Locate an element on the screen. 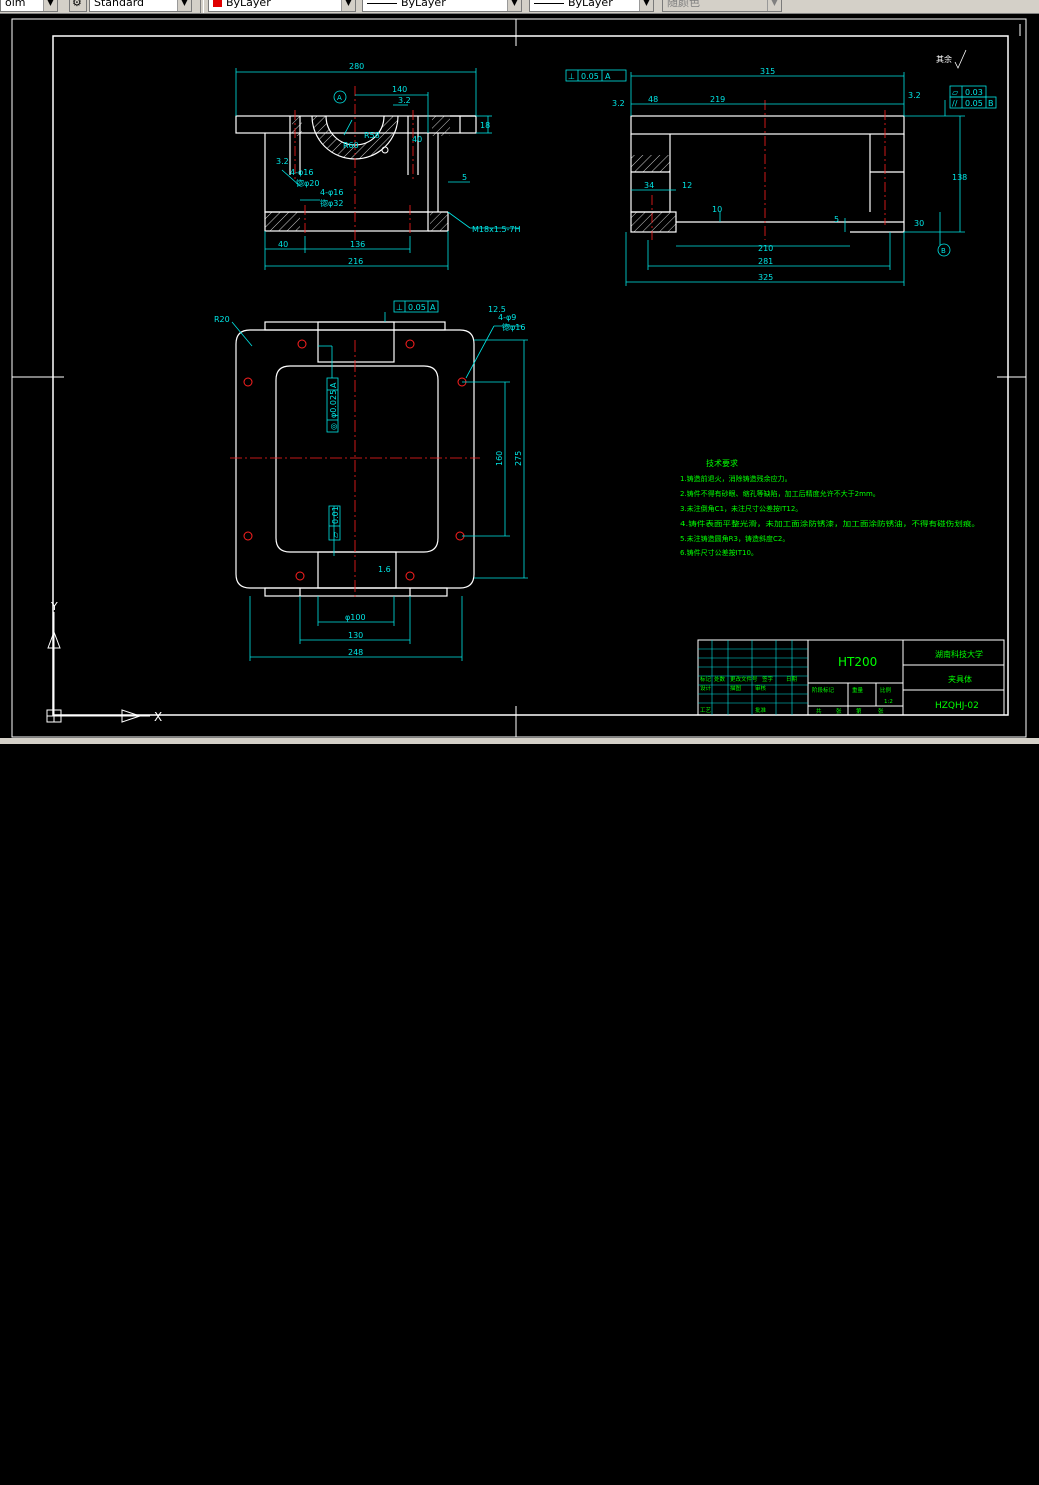 The height and width of the screenshot is (1485, 1039). dim-315: 315 is located at coordinates (767, 71).